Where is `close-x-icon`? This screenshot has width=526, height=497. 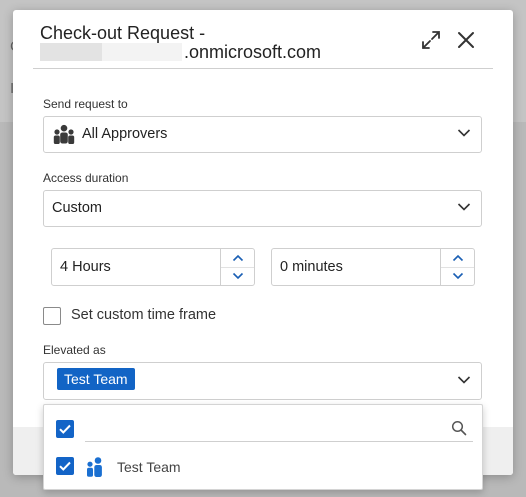
close-x-icon is located at coordinates (466, 40).